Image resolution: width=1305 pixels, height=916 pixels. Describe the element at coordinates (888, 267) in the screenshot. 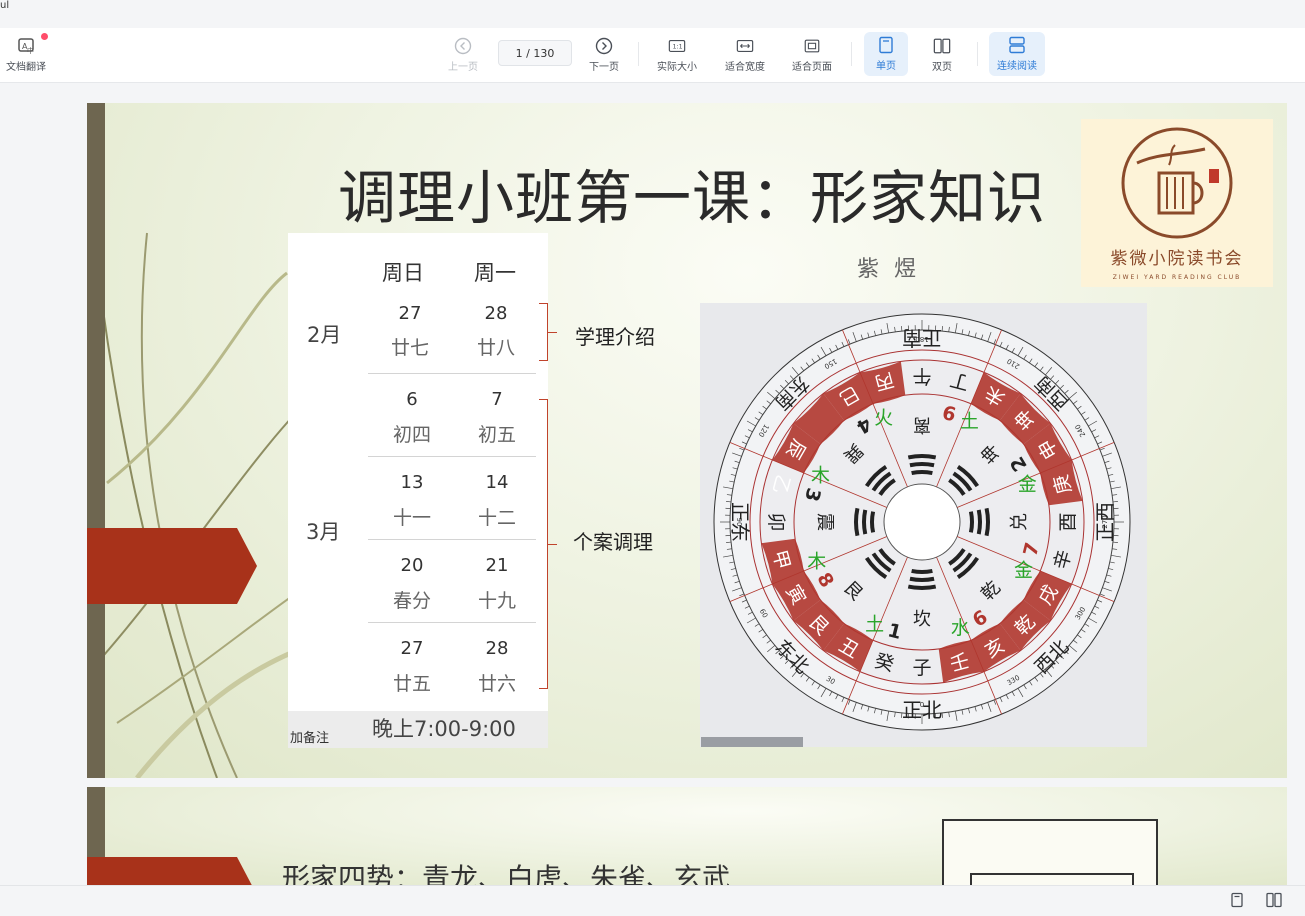

I see `compass-title: 紫 煜` at that location.